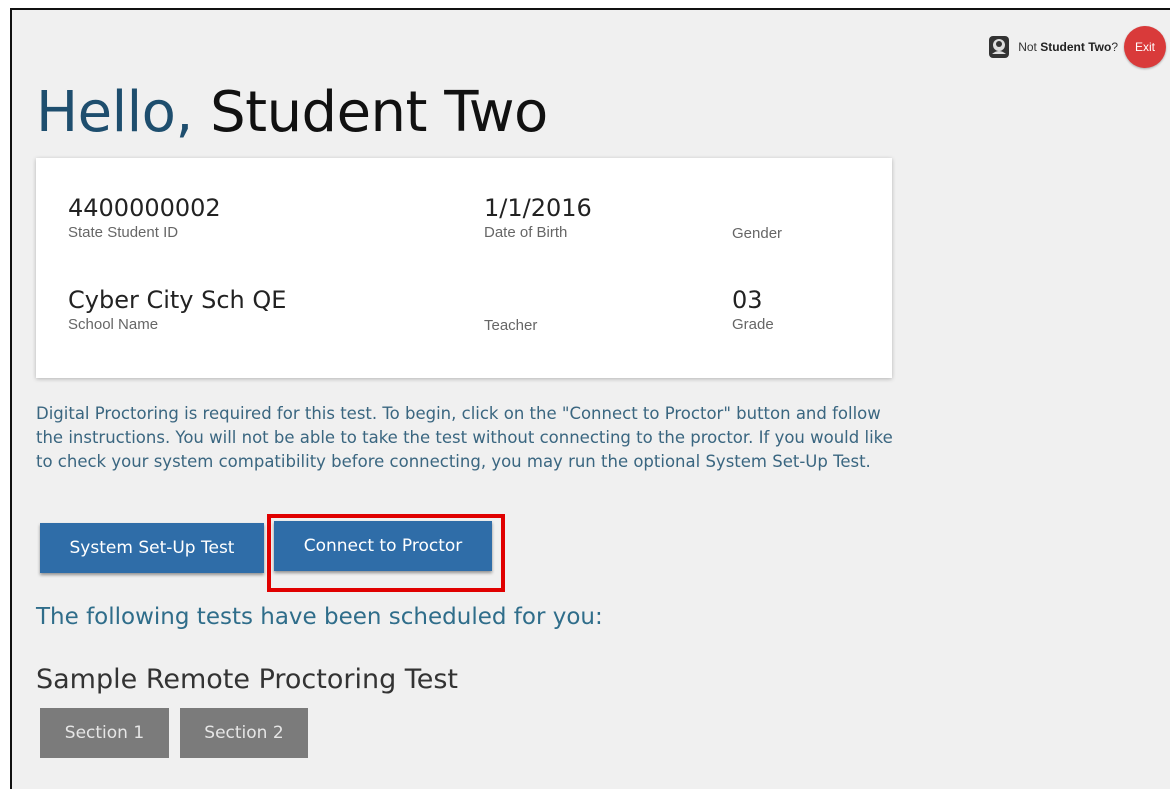 This screenshot has width=1170, height=789. What do you see at coordinates (757, 233) in the screenshot?
I see `gender-label: Gender` at bounding box center [757, 233].